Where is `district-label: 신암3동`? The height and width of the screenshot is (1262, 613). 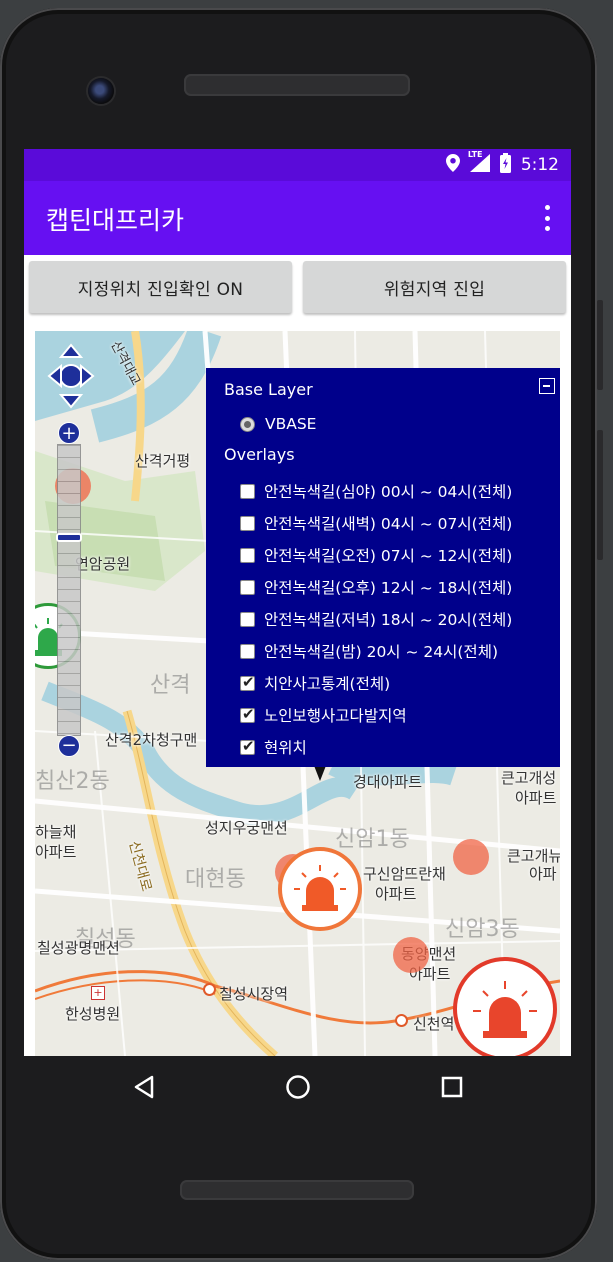
district-label: 신암3동 is located at coordinates (482, 929).